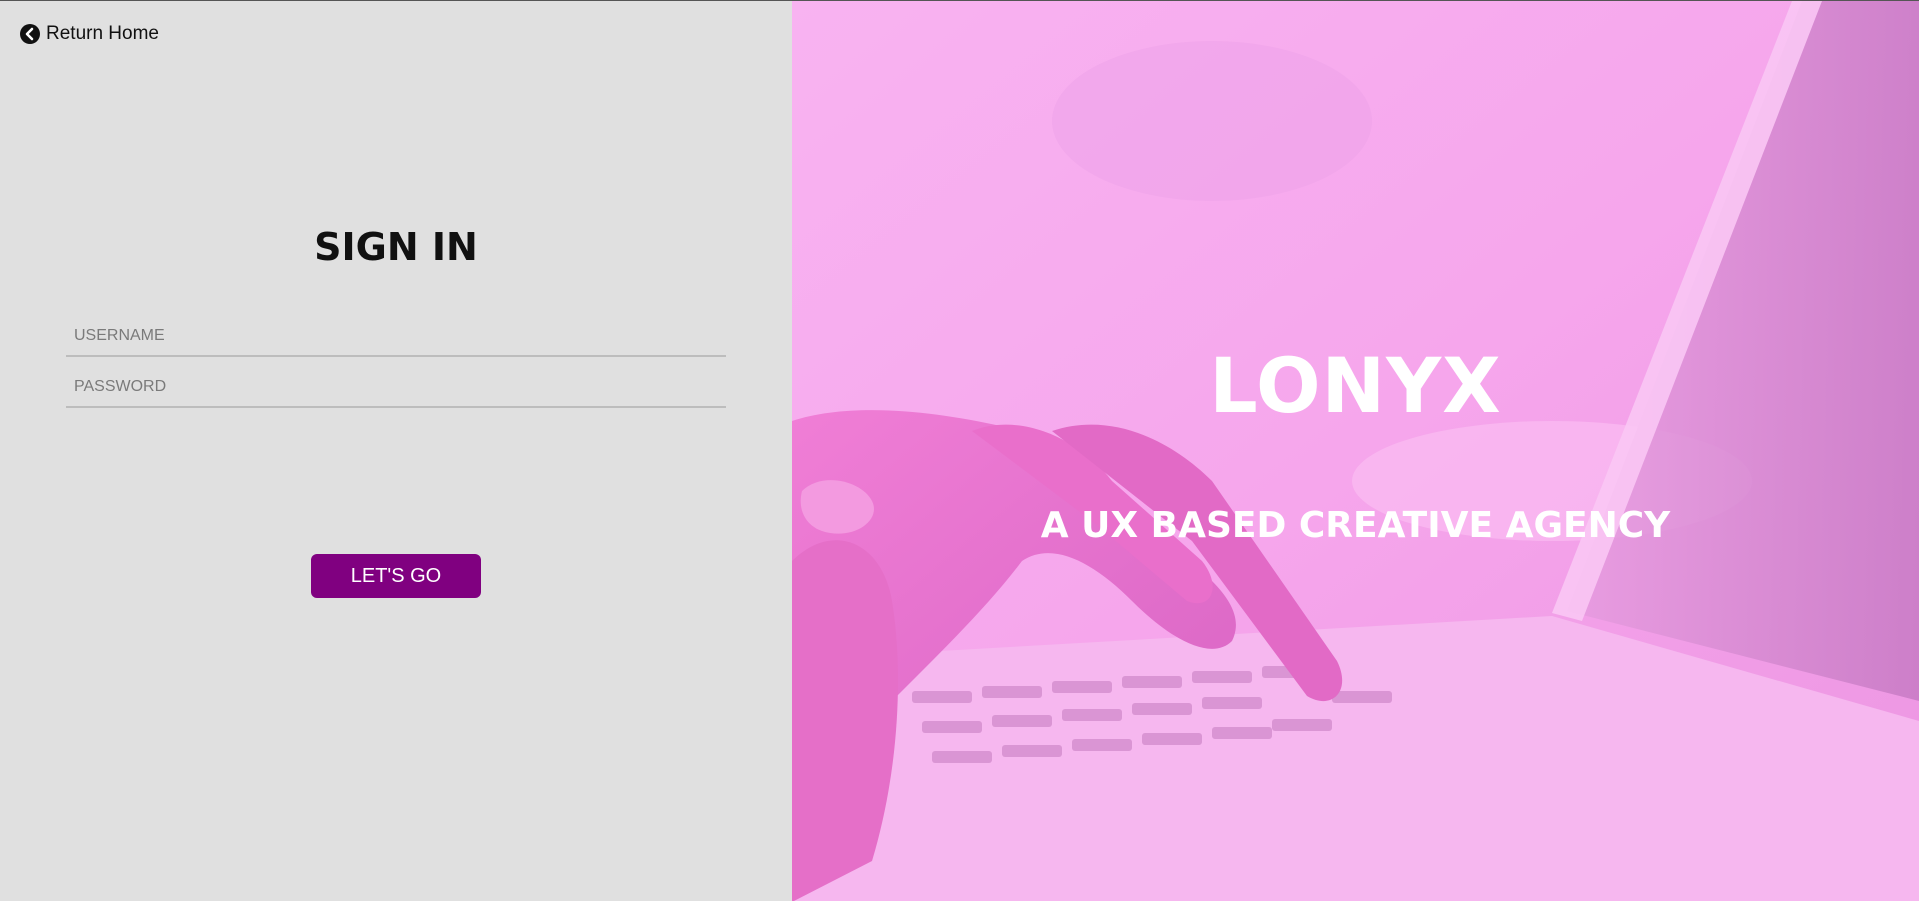 This screenshot has height=901, width=1919. I want to click on brand-title: LONYX, so click(1355, 385).